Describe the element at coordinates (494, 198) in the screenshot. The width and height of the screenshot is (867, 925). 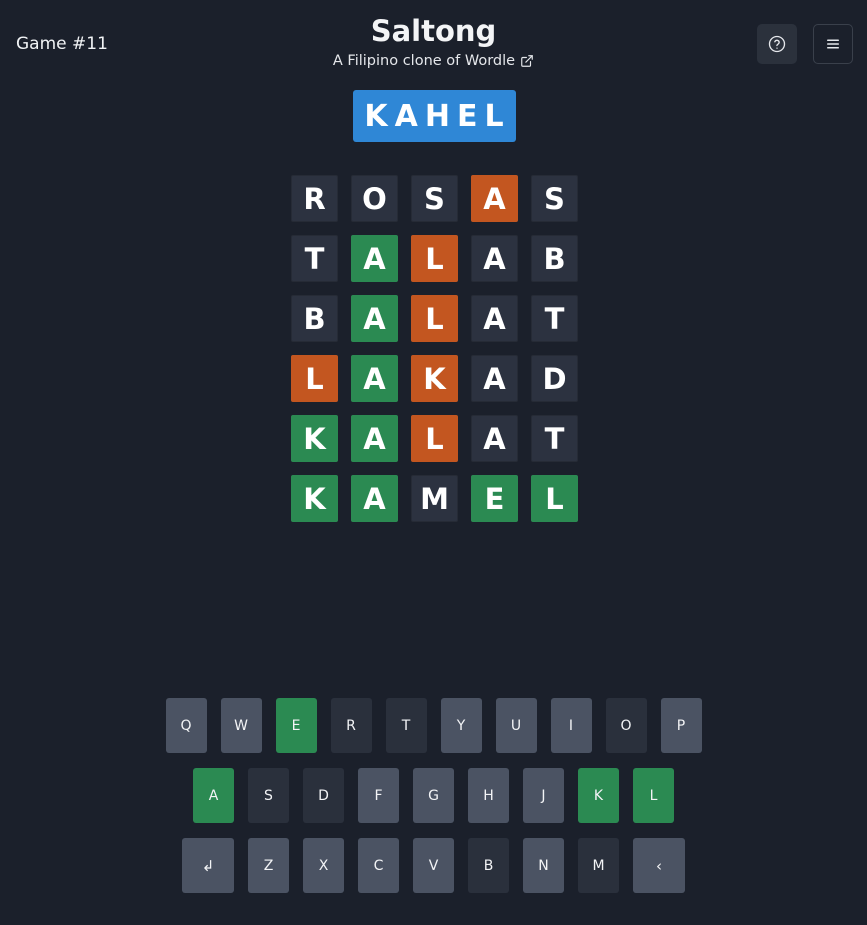
I see `tile-present: A` at that location.